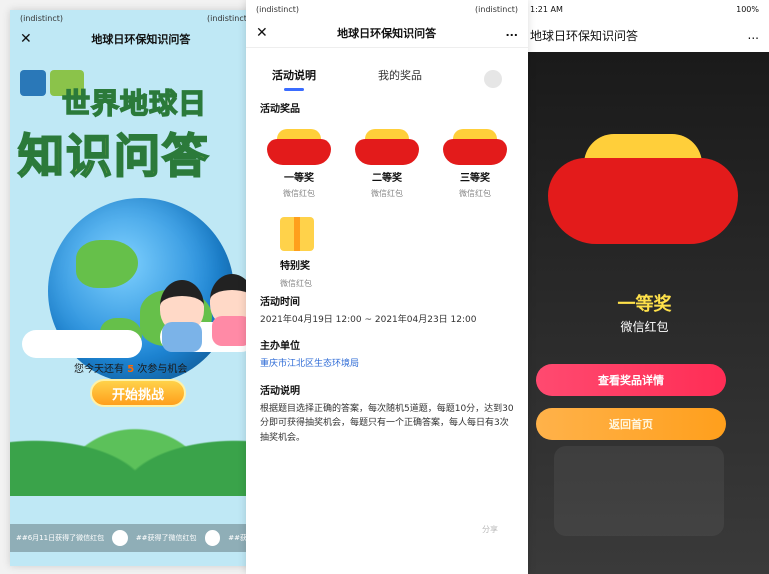 Image resolution: width=769 pixels, height=574 pixels. What do you see at coordinates (280, 347) in the screenshot?
I see `organizer-title: 主办单位` at bounding box center [280, 347].